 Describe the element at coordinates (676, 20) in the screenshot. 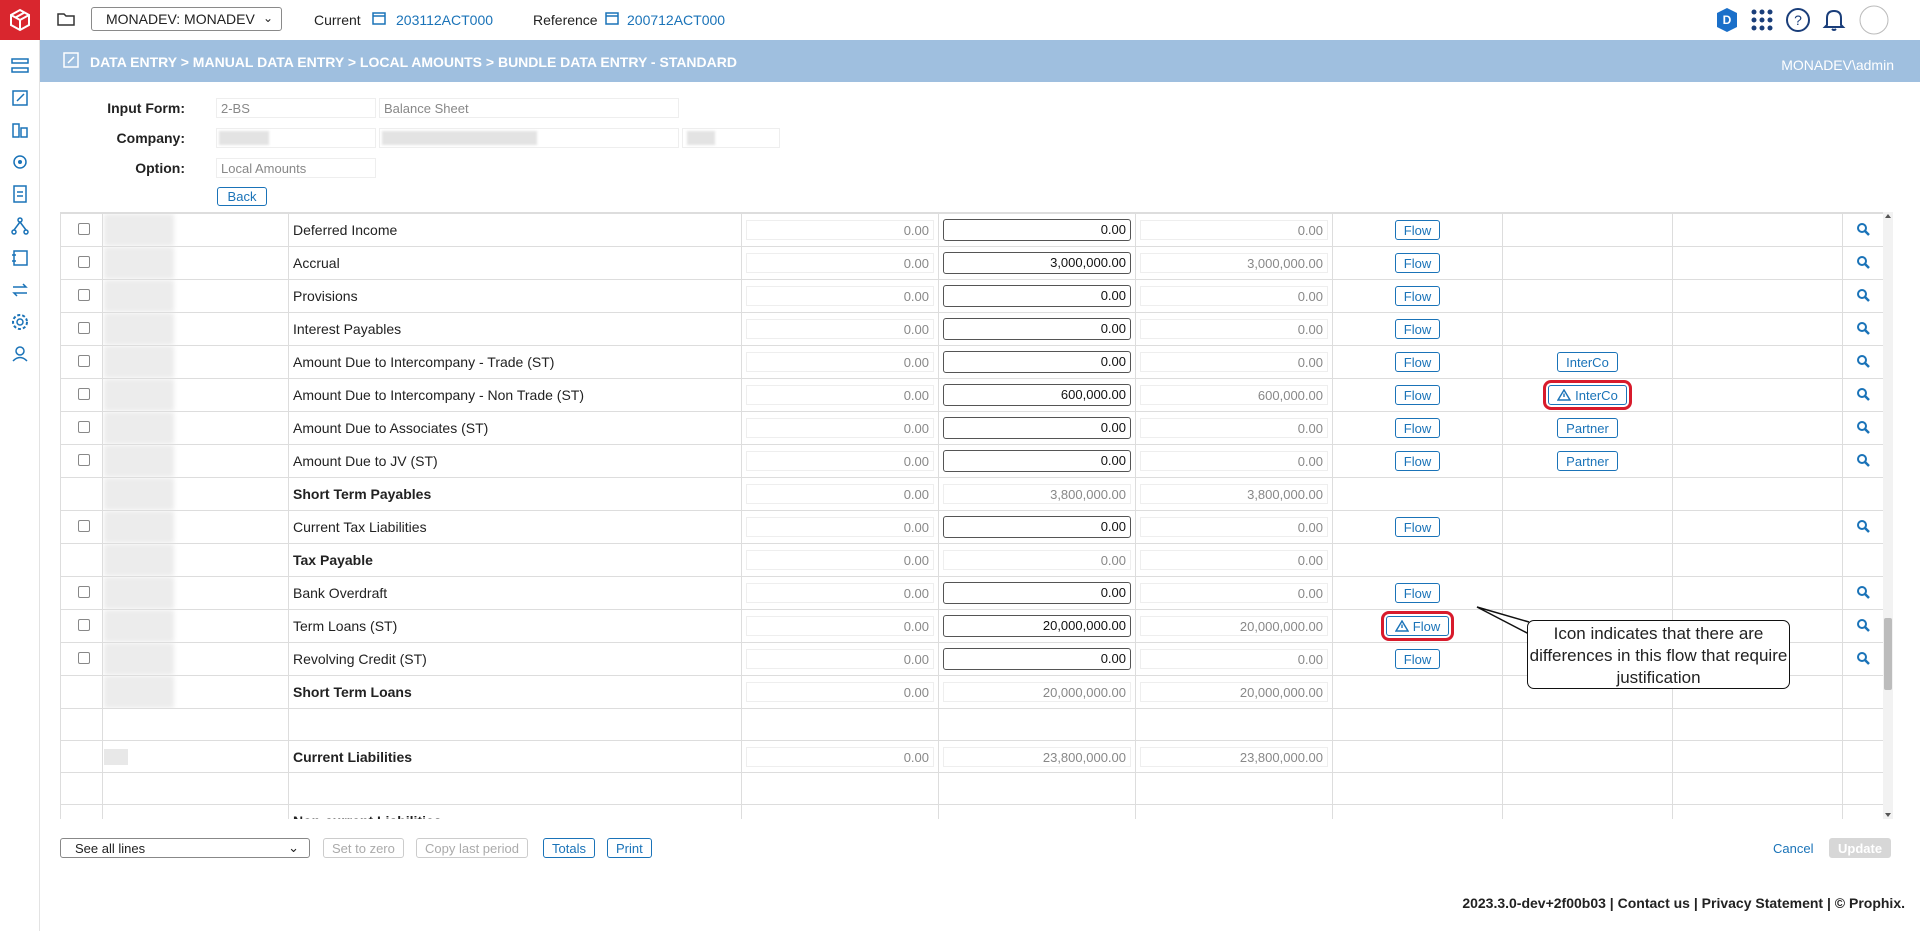

I see `reference-period-link: 200712ACT000` at that location.